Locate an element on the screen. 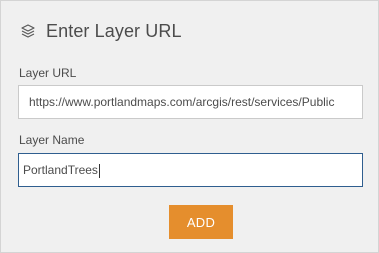  text-cursor is located at coordinates (99, 170).